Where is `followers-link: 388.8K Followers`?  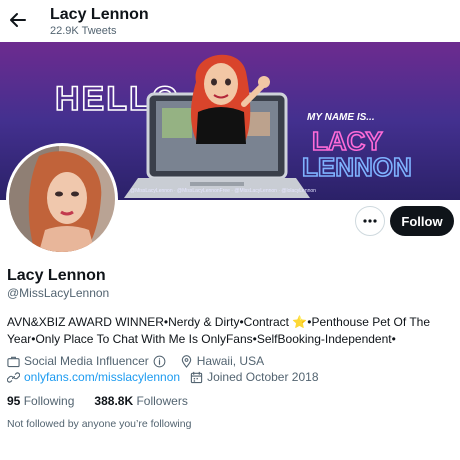 followers-link: 388.8K Followers is located at coordinates (140, 401).